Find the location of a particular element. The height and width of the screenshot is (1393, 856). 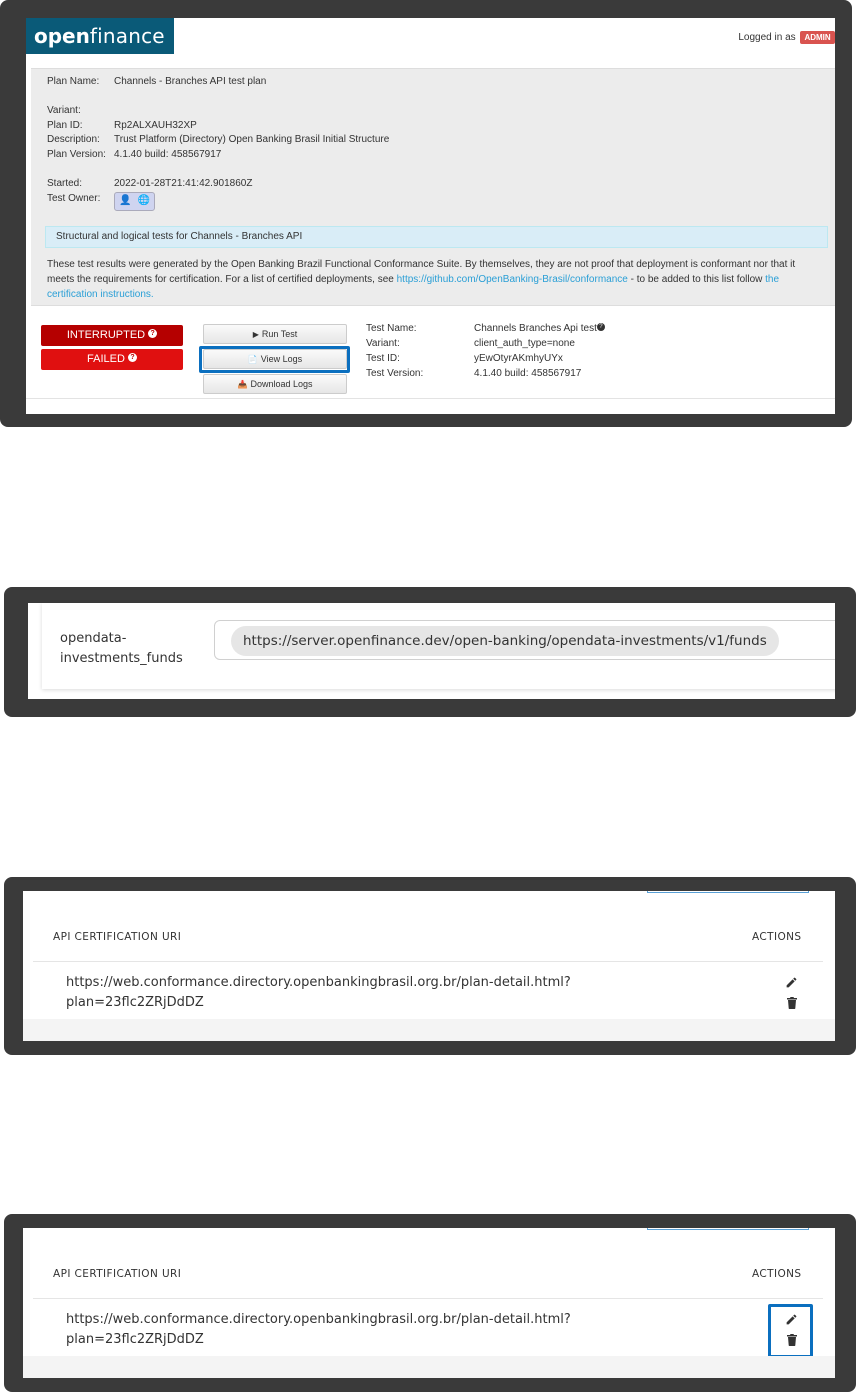

test-name-text: Channels Branches Api test is located at coordinates (535, 328).